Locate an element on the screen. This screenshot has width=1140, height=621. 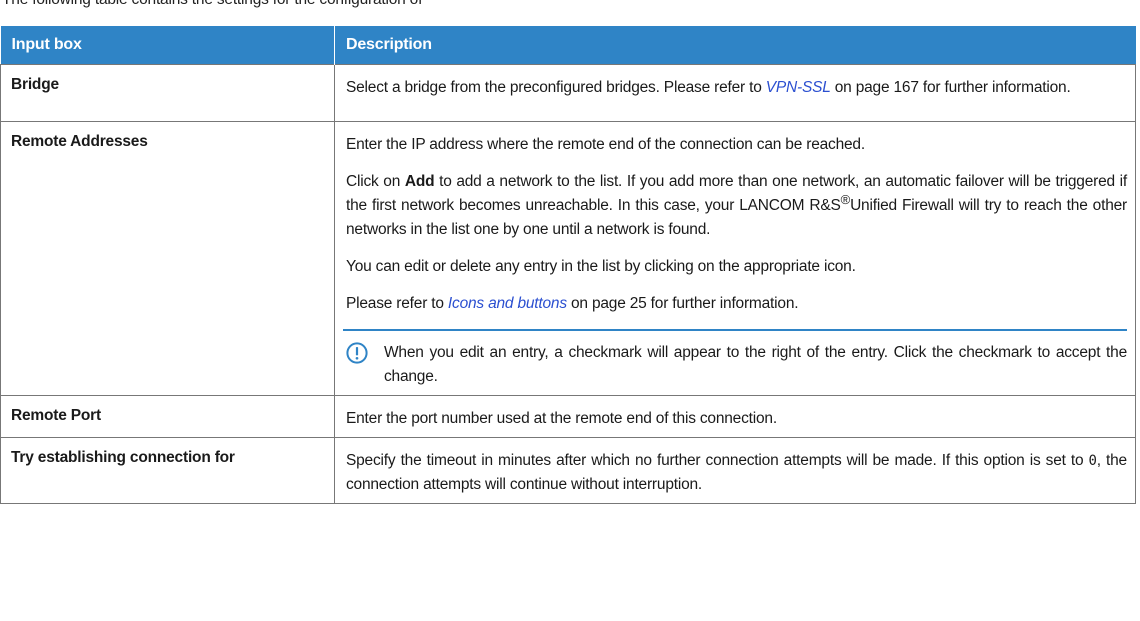
add-keyword: Add is located at coordinates (419, 181).